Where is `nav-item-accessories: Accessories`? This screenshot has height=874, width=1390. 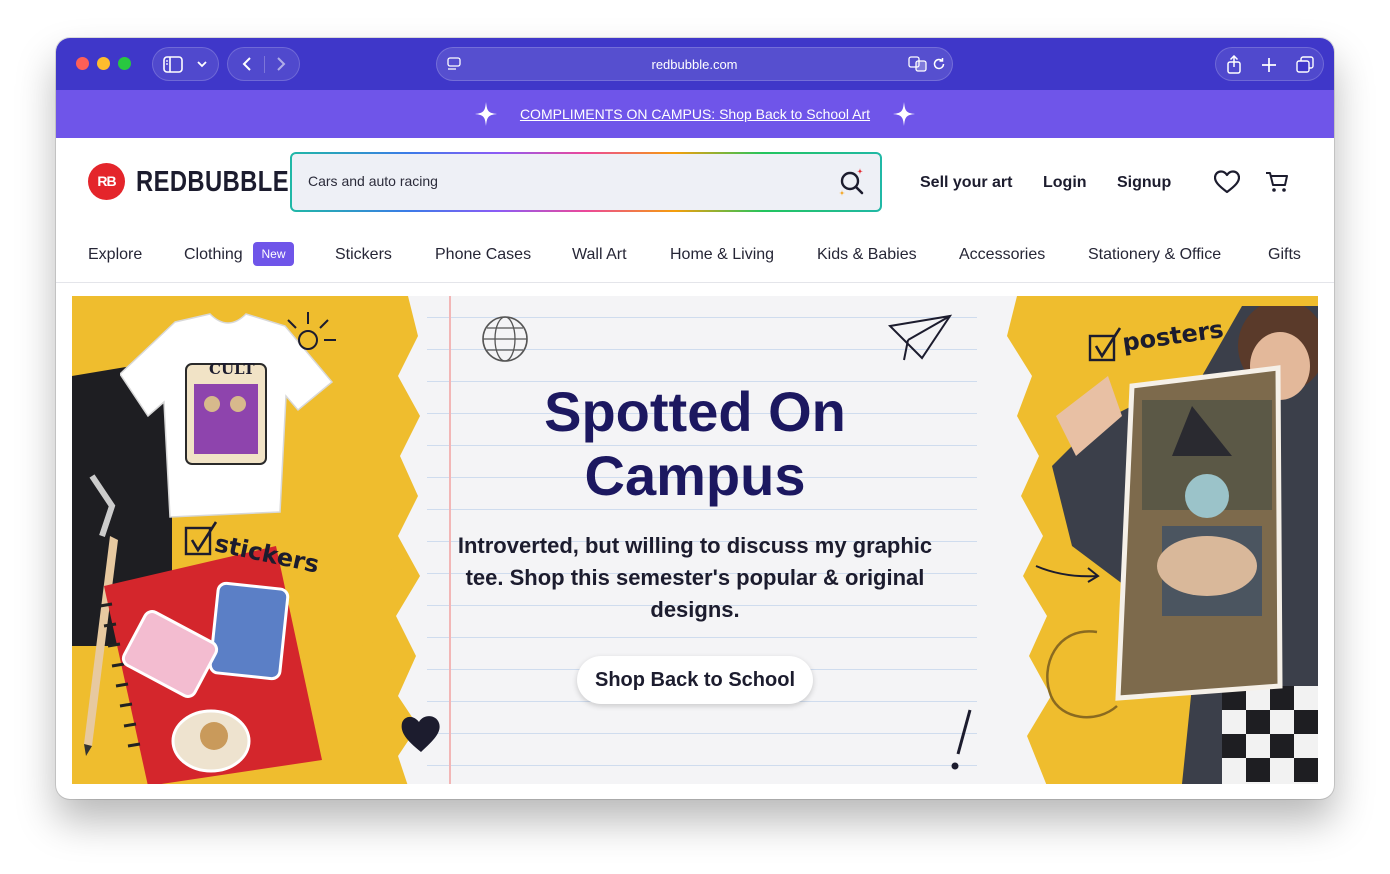
nav-item-accessories: Accessories is located at coordinates (1002, 255).